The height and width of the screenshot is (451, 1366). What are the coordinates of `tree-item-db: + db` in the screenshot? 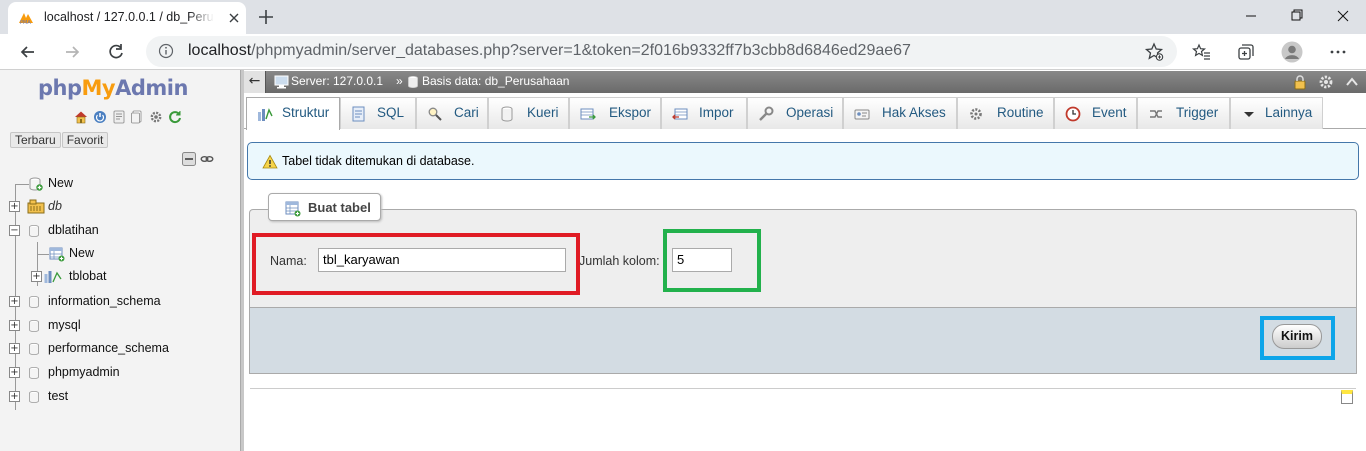 It's located at (120, 207).